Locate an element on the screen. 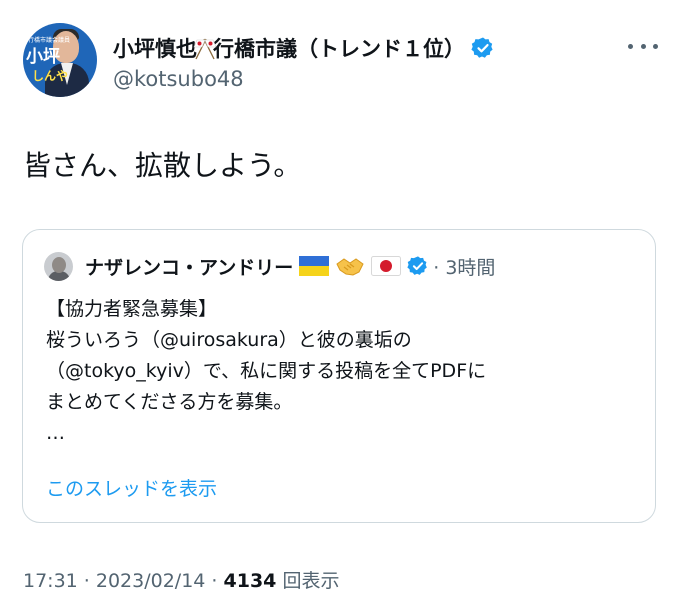  view-label: 回表示 is located at coordinates (308, 581).